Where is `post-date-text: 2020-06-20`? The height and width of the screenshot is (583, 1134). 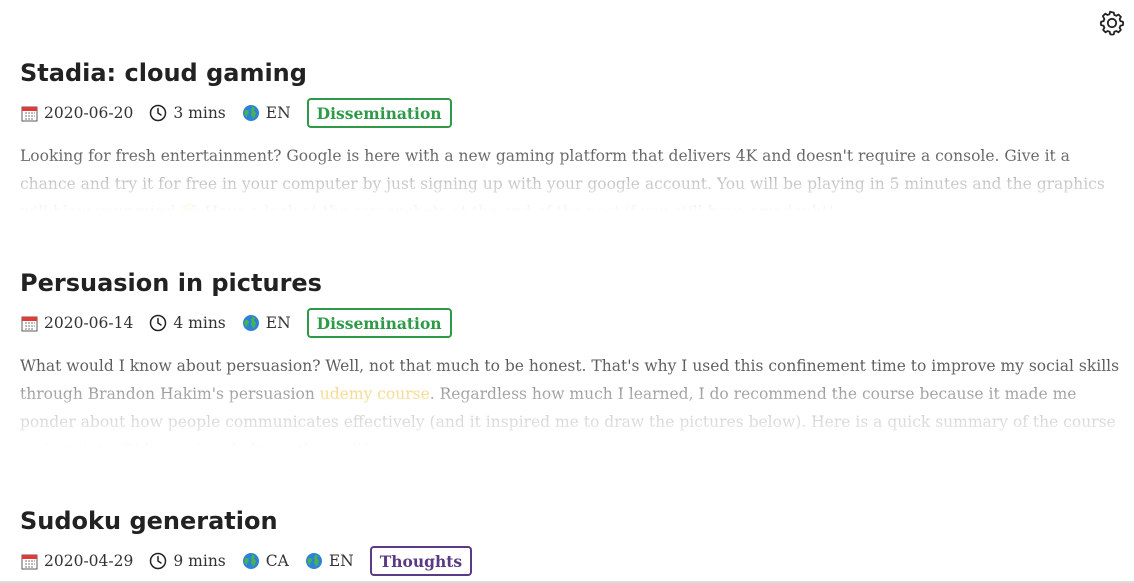
post-date-text: 2020-06-20 is located at coordinates (89, 113).